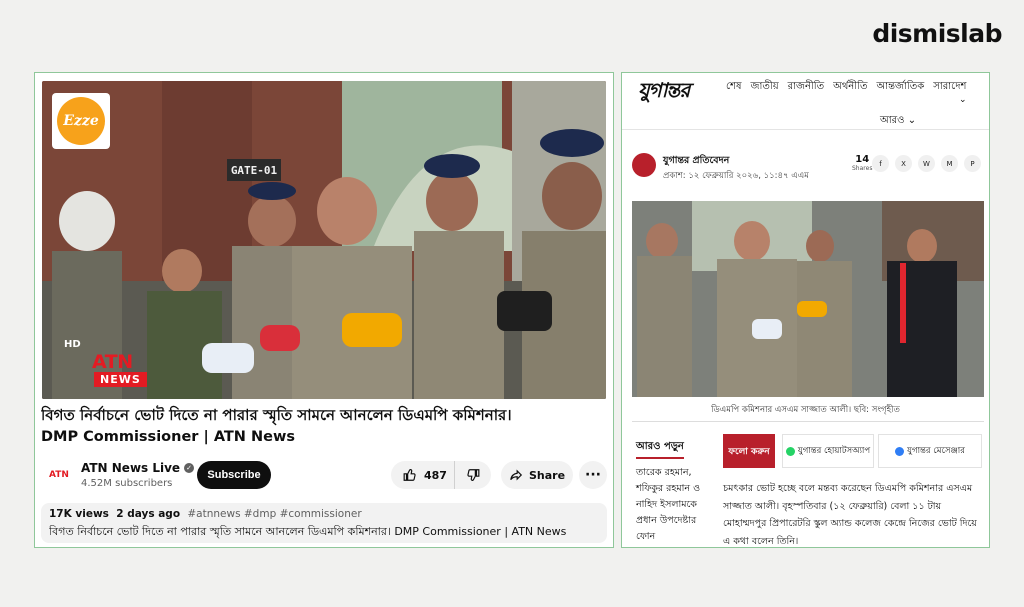 Image resolution: width=1024 pixels, height=607 pixels. What do you see at coordinates (127, 483) in the screenshot?
I see `subscriber-count: 4.52M subscribers` at bounding box center [127, 483].